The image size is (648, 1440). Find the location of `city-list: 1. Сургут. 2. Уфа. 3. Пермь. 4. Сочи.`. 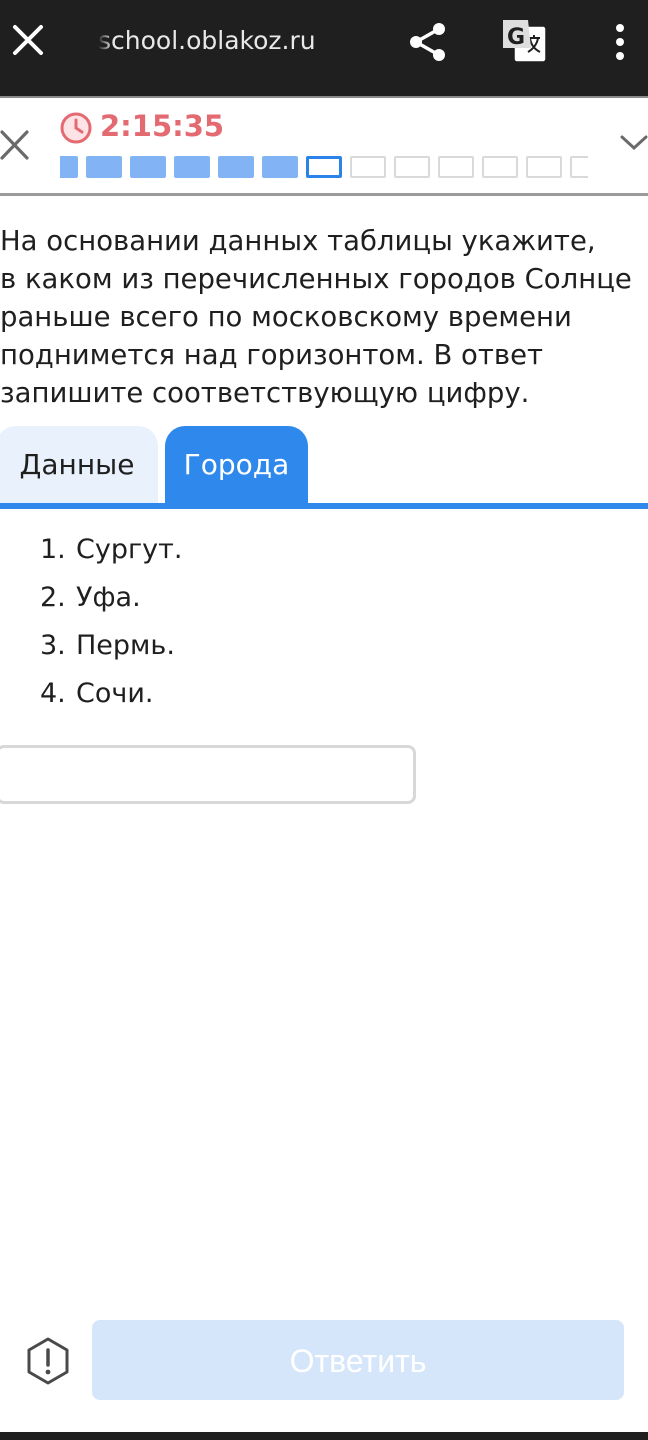

city-list: 1. Сургут. 2. Уфа. 3. Пермь. 4. Сочи. is located at coordinates (111, 626).